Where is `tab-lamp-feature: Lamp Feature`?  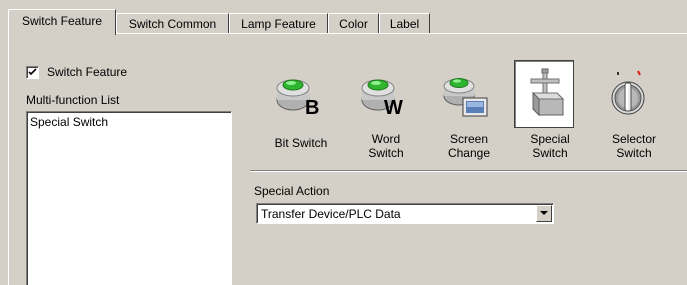 tab-lamp-feature: Lamp Feature is located at coordinates (278, 23).